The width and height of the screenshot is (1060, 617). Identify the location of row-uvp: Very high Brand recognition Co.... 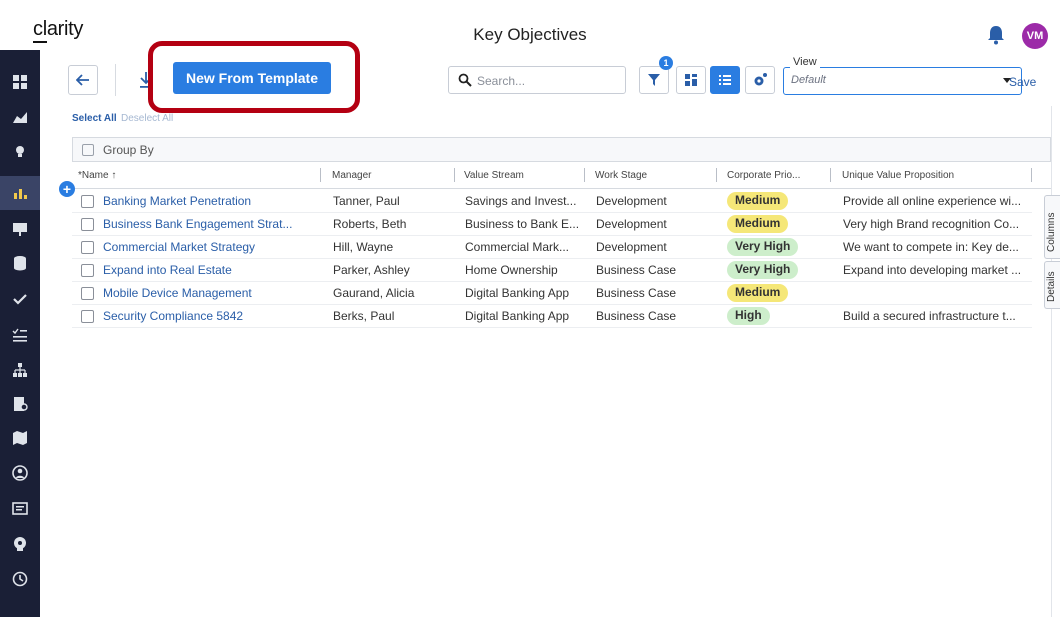
(931, 224).